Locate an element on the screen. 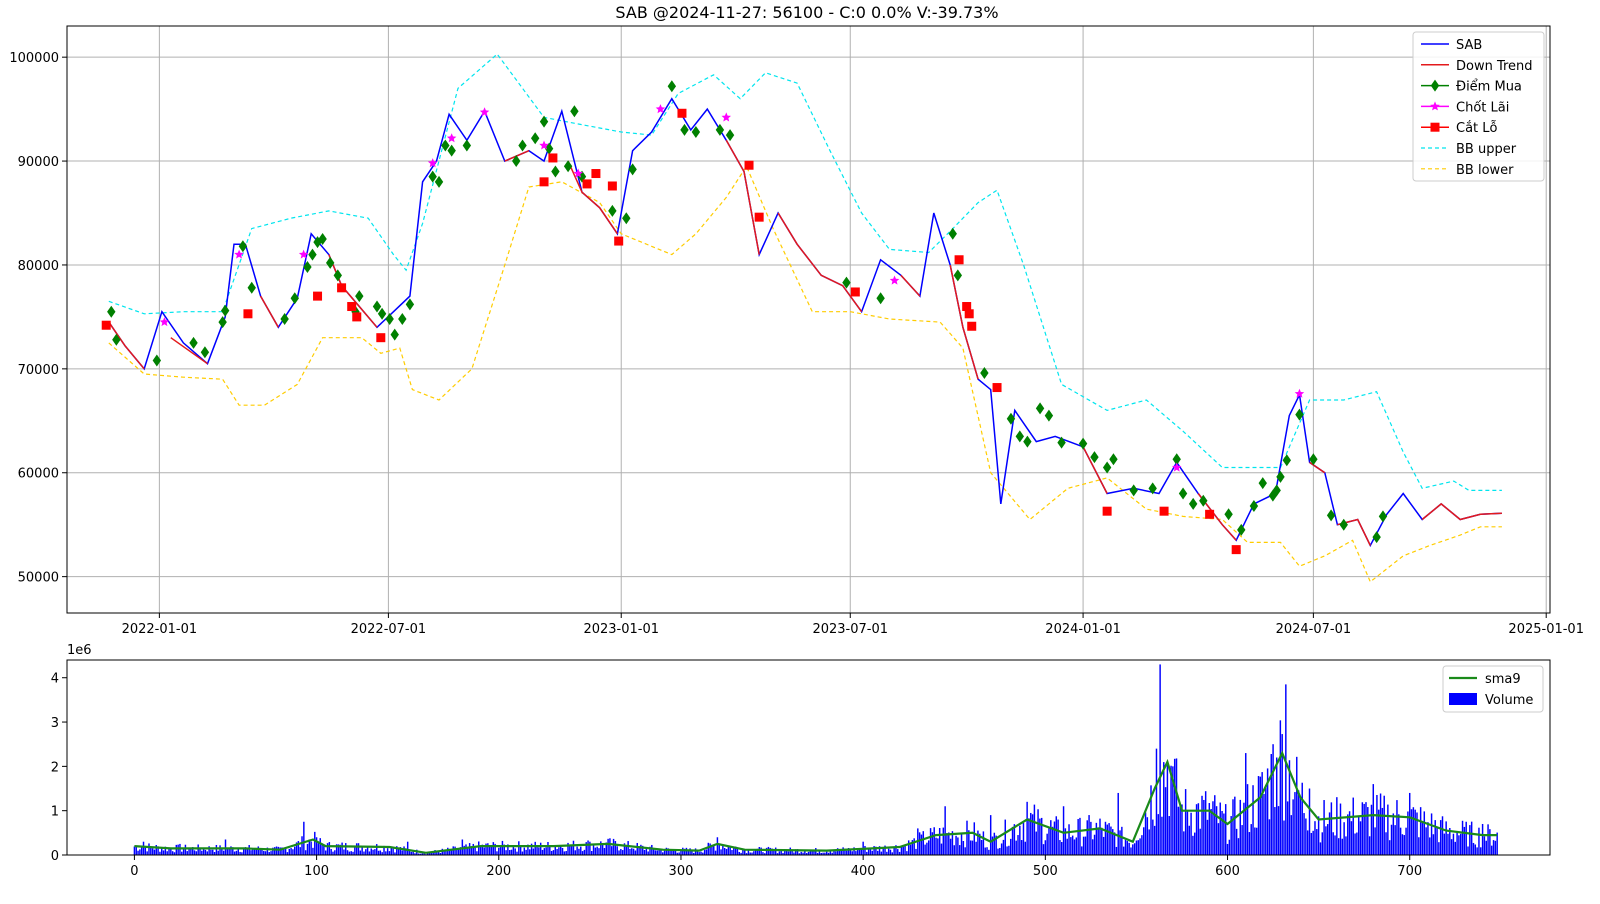 This screenshot has height=904, width=1600. legend-label-diem-mua: Điểm Mua is located at coordinates (1489, 87).